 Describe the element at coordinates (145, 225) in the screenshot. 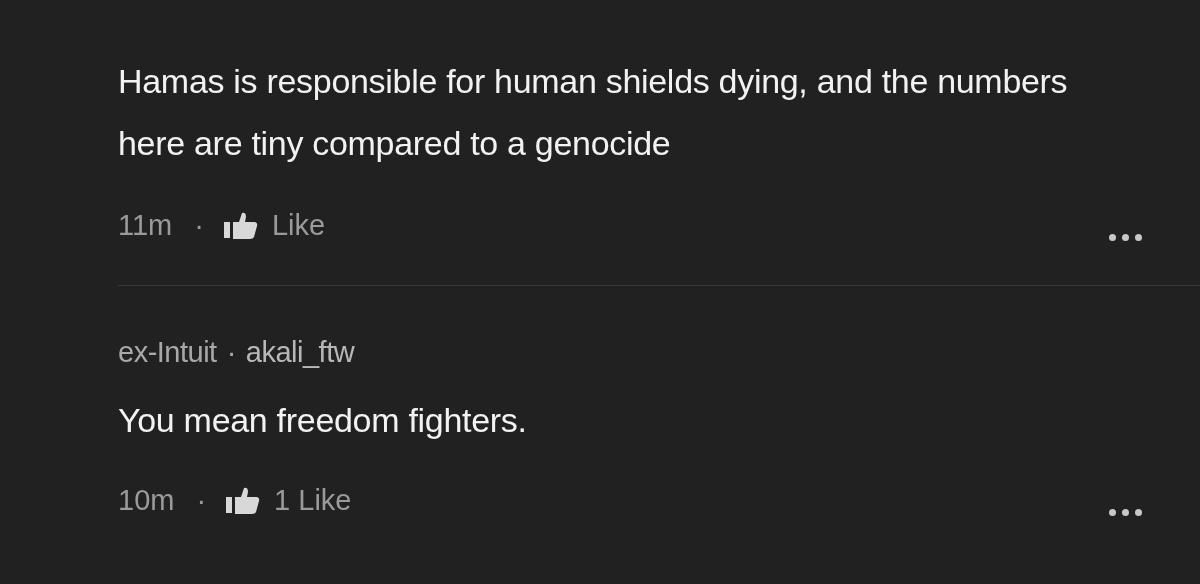

I see `comment-time: 11m` at that location.